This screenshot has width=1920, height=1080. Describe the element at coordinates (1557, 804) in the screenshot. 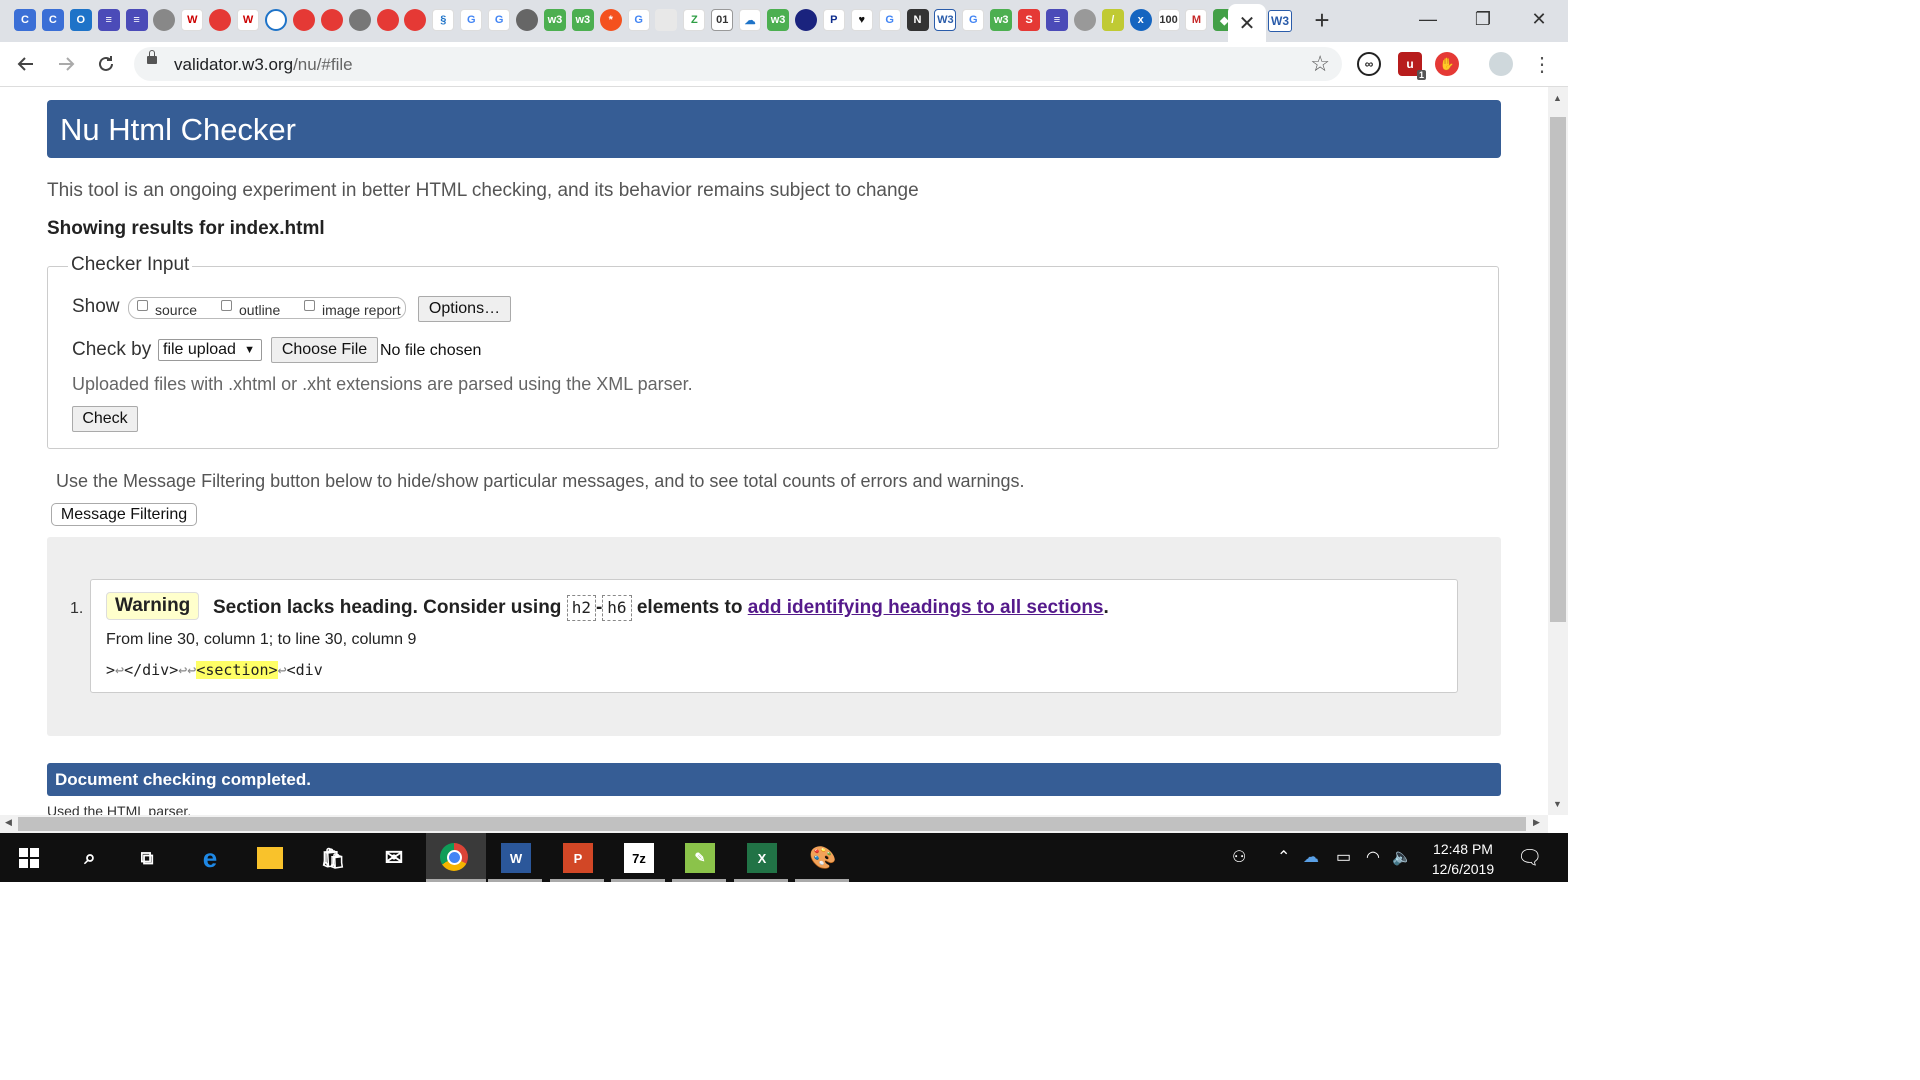

I see `scroll-down-icon: ▼` at that location.